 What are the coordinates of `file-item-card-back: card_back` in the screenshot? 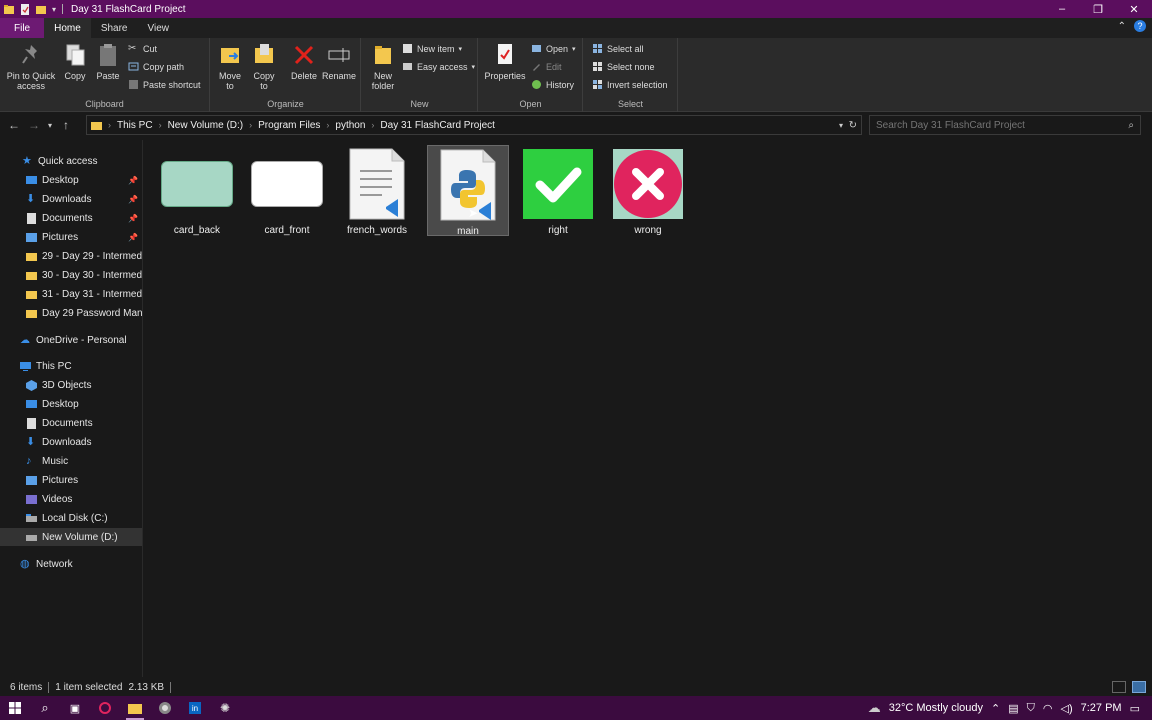 It's located at (197, 190).